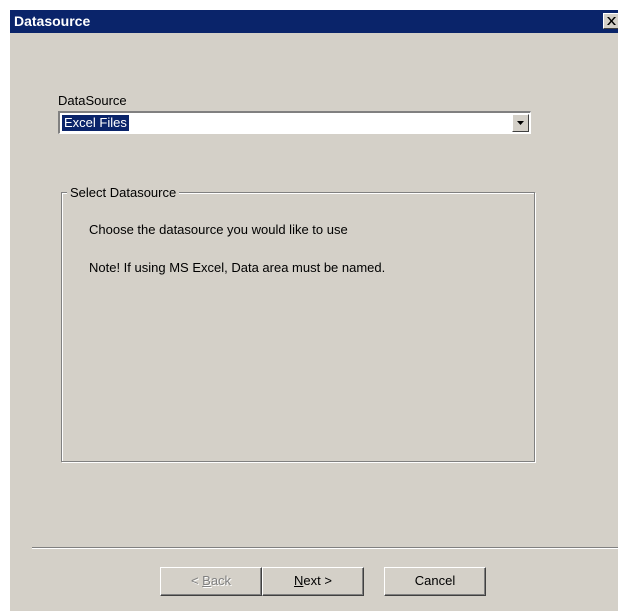 This screenshot has width=618, height=611. Describe the element at coordinates (299, 580) in the screenshot. I see `next-mnemonic: N` at that location.